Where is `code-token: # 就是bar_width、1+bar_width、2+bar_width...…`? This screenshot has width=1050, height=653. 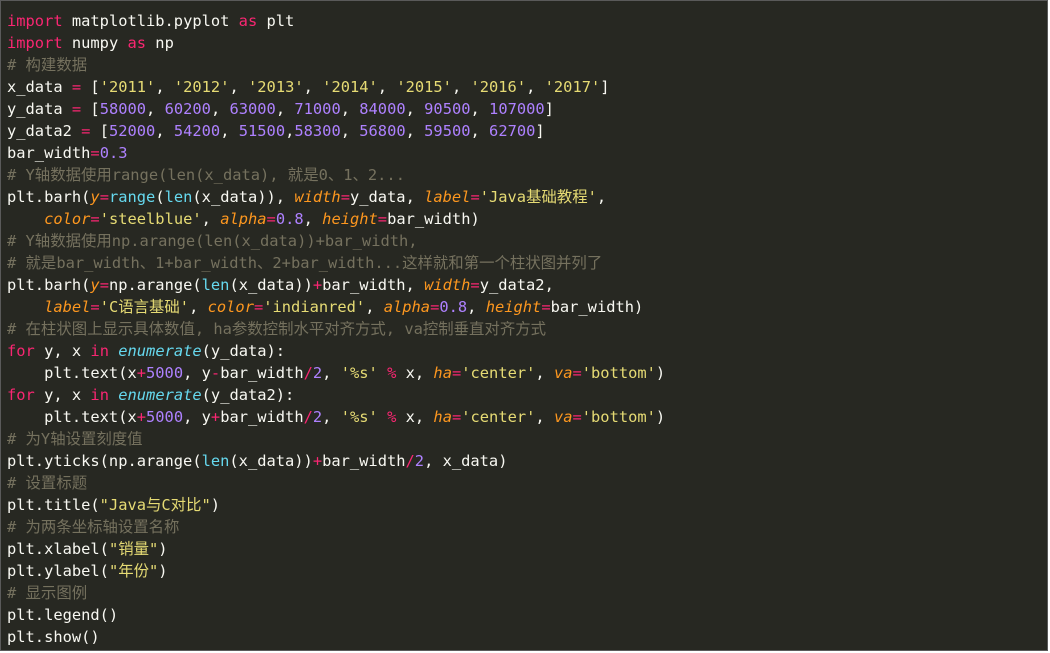
code-token: # 就是bar_width、1+bar_width、2+bar_width...… is located at coordinates (305, 263).